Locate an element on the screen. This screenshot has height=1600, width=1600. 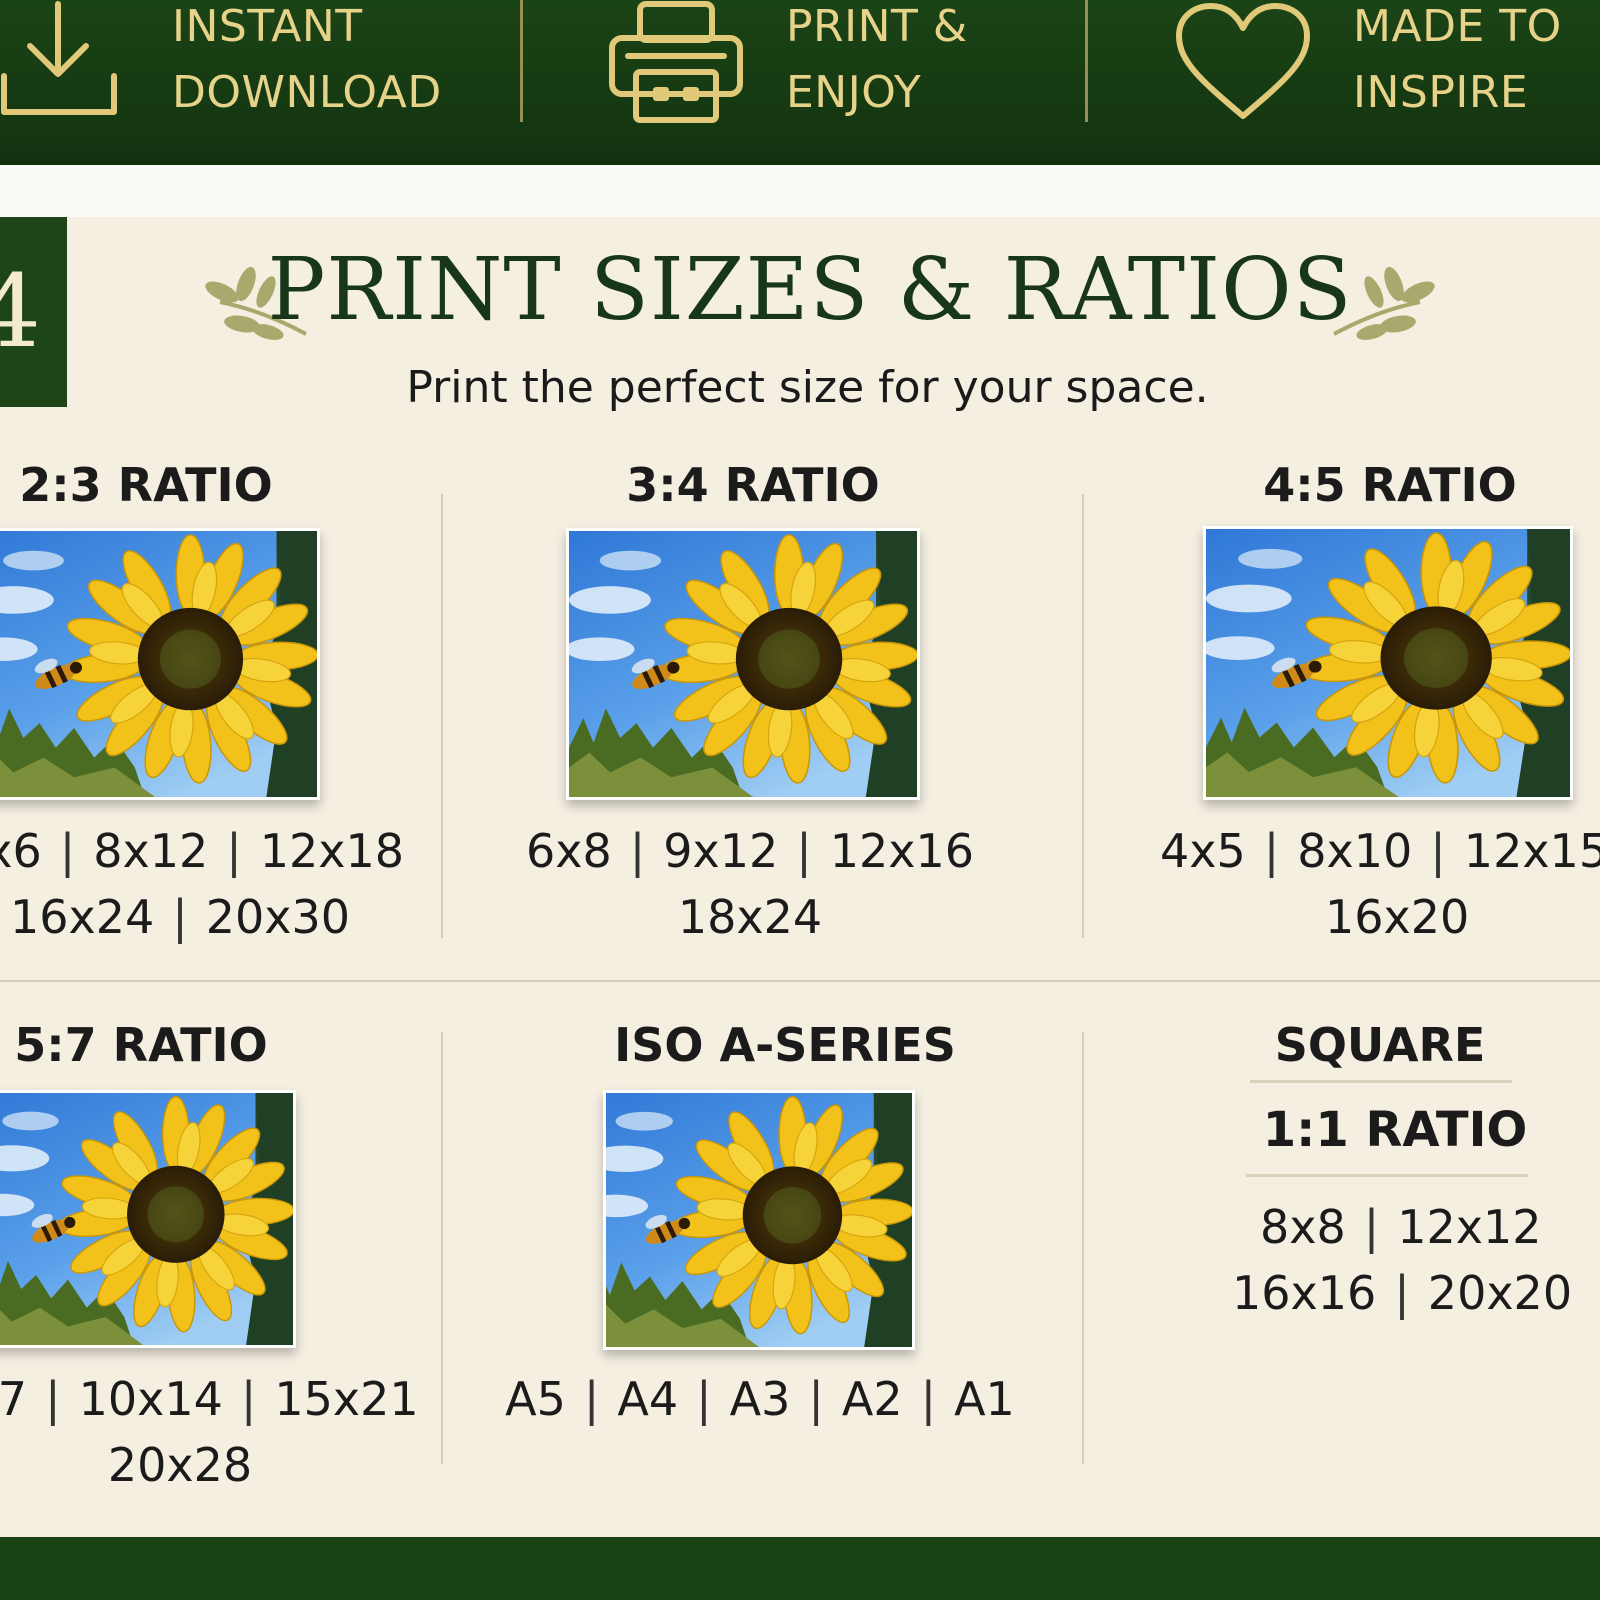
feature-print-enjoy: PRINT & ENJOY is located at coordinates (807, 82).